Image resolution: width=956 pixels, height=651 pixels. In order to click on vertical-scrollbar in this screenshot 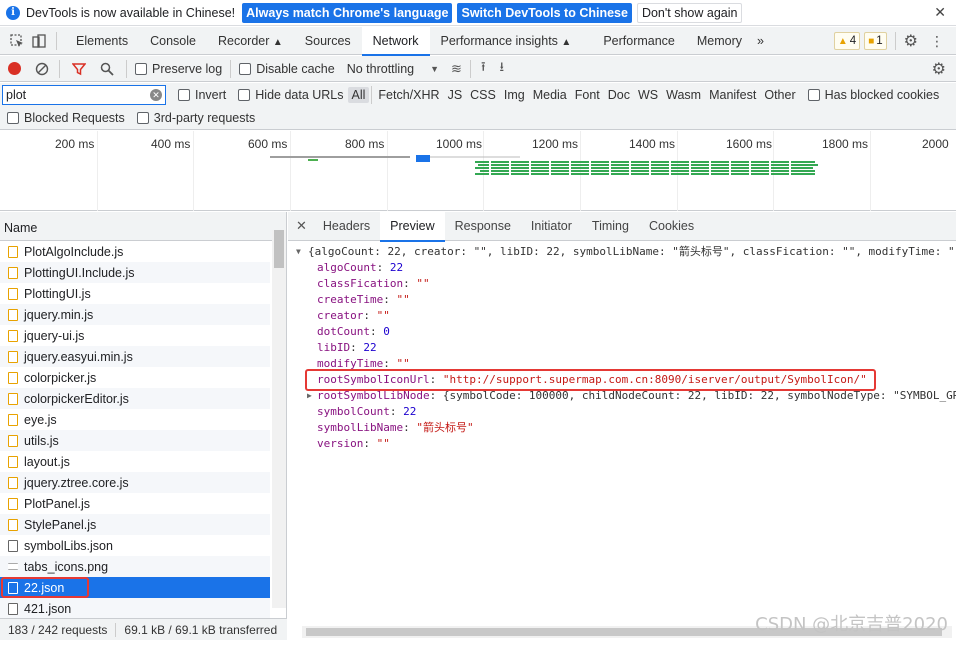, I will do `click(279, 419)`.